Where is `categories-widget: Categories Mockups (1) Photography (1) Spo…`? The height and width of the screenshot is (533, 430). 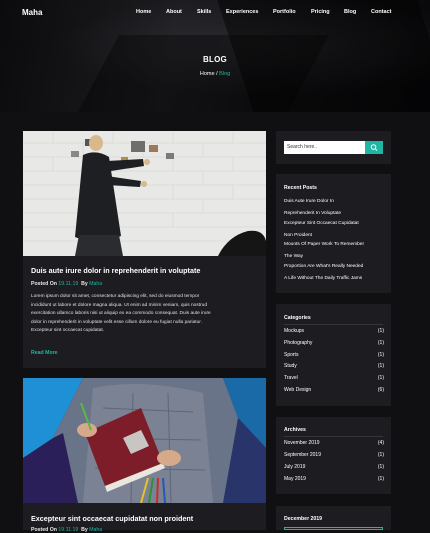 categories-widget: Categories Mockups (1) Photography (1) Spo… is located at coordinates (333, 355).